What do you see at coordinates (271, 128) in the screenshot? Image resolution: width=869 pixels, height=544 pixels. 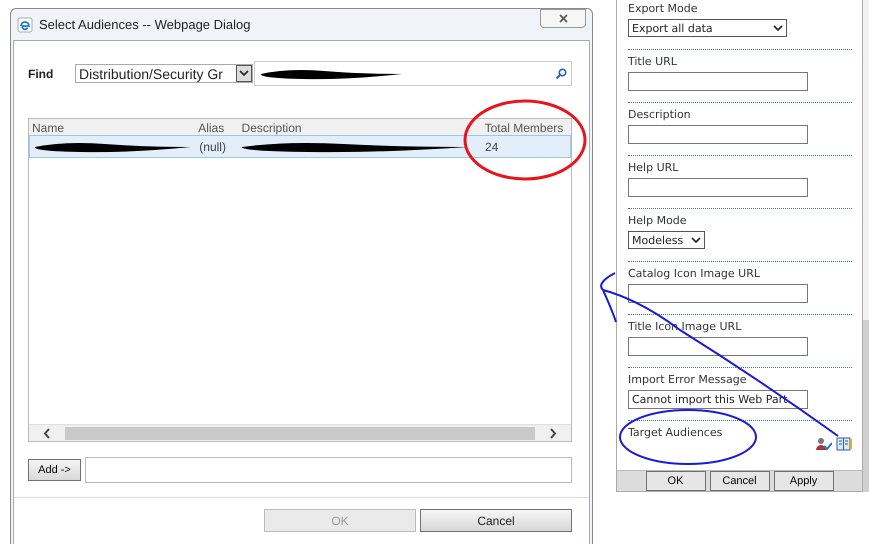 I see `column-header: Description` at bounding box center [271, 128].